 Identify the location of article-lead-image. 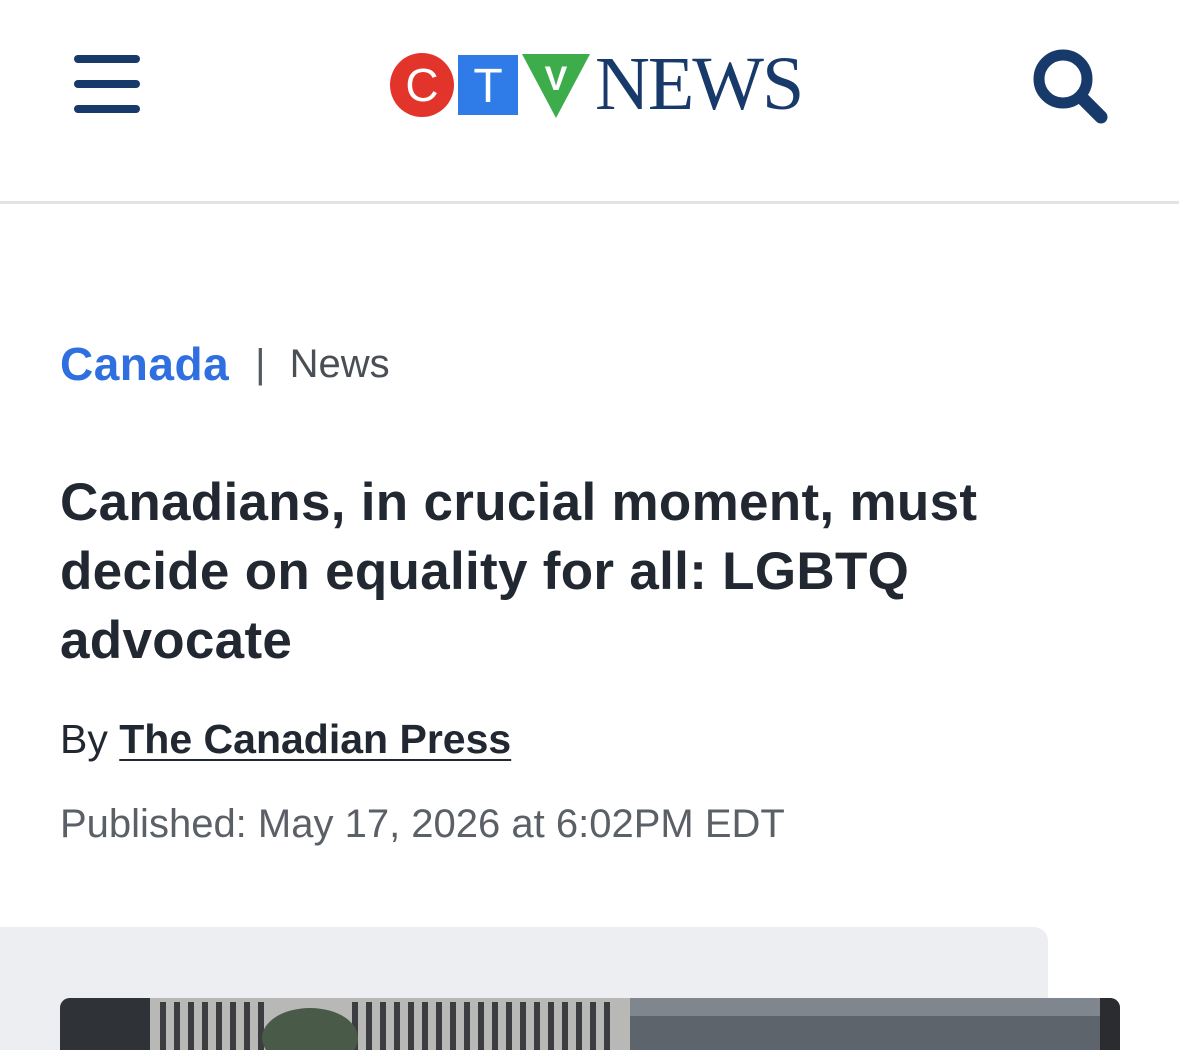
(590, 1024).